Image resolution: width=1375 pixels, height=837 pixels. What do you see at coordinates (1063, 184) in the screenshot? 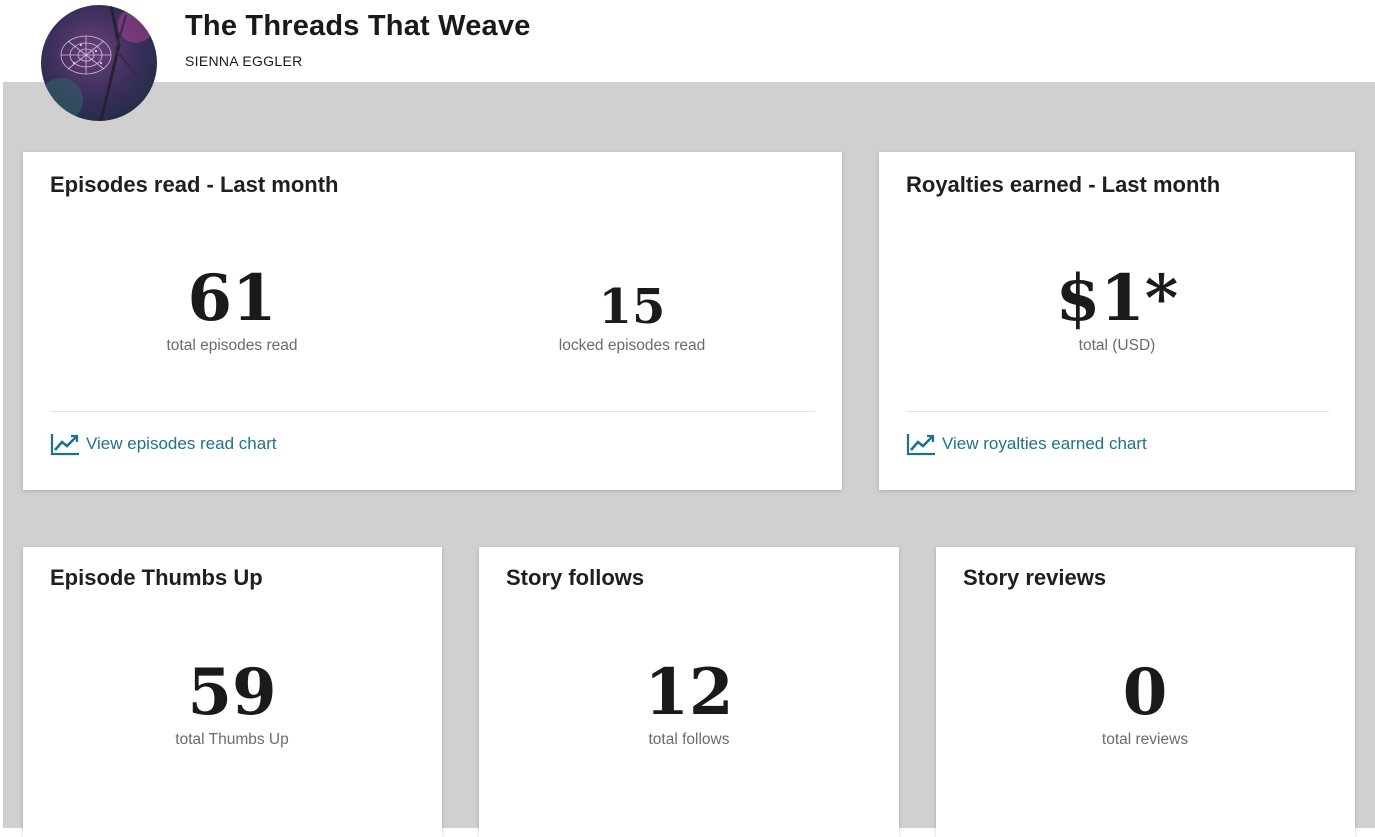
I see `card-title: Royalties earned - Last month` at bounding box center [1063, 184].